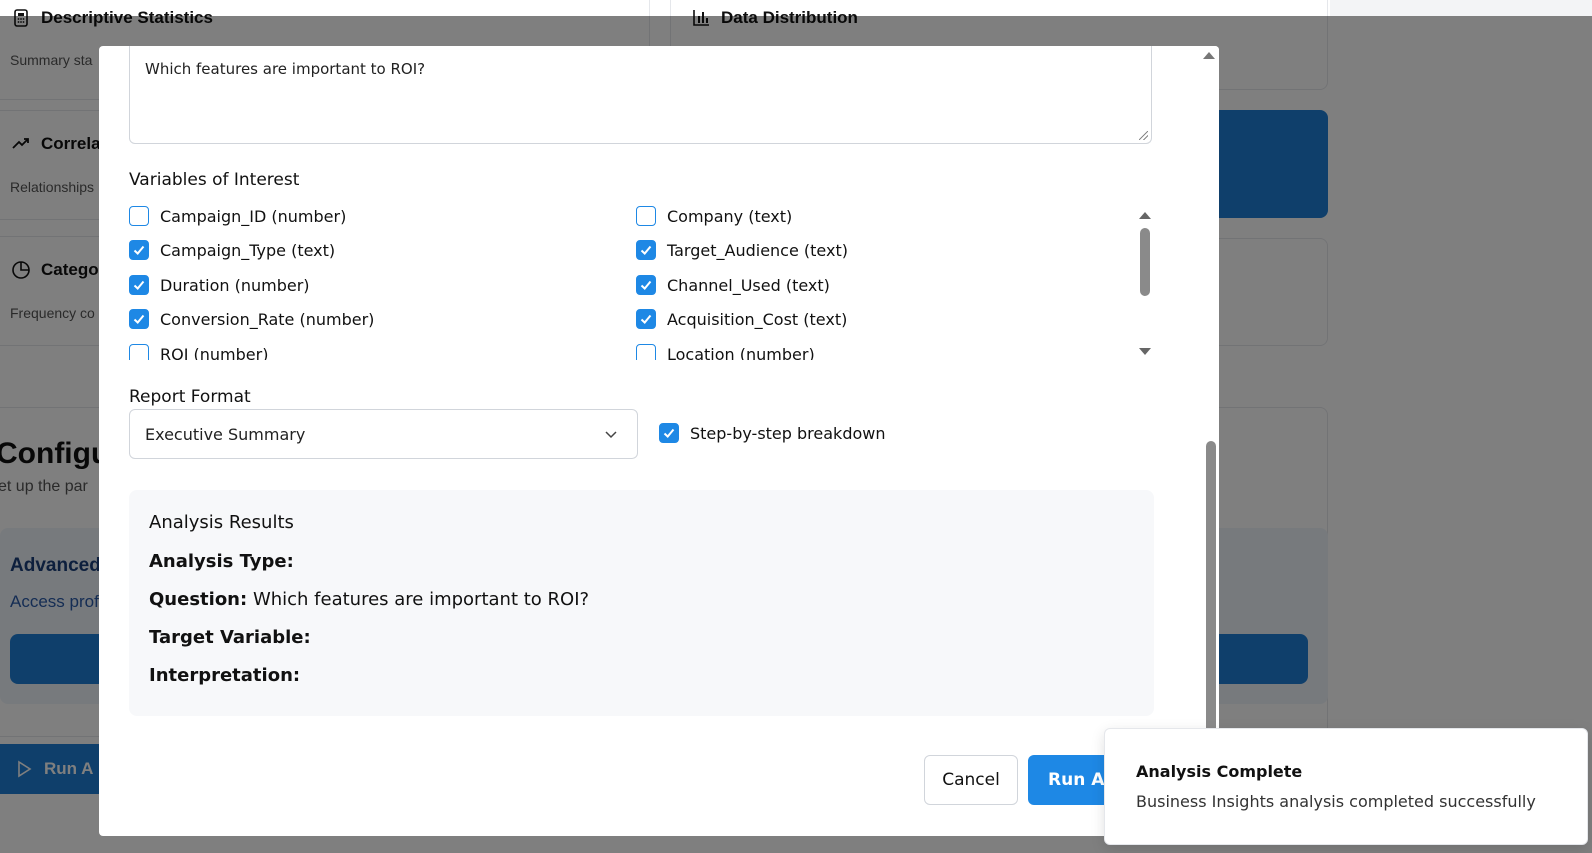 Image resolution: width=1592 pixels, height=853 pixels. Describe the element at coordinates (971, 780) in the screenshot. I see `cancel-button: Cancel` at that location.